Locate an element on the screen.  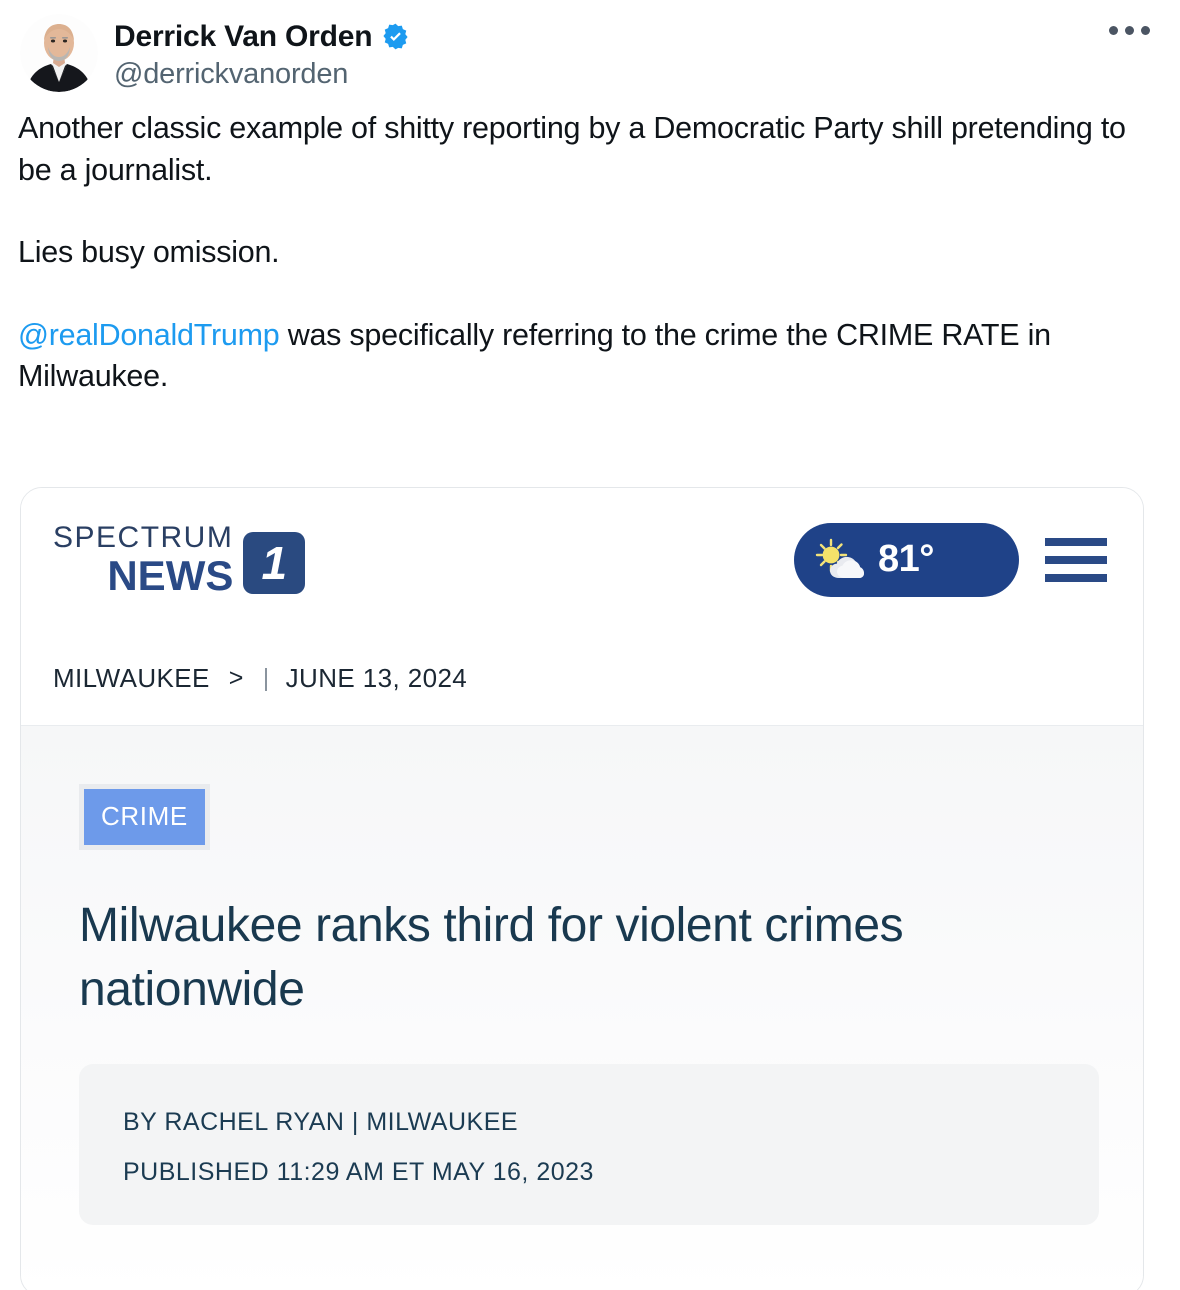
avatar is located at coordinates (59, 53).